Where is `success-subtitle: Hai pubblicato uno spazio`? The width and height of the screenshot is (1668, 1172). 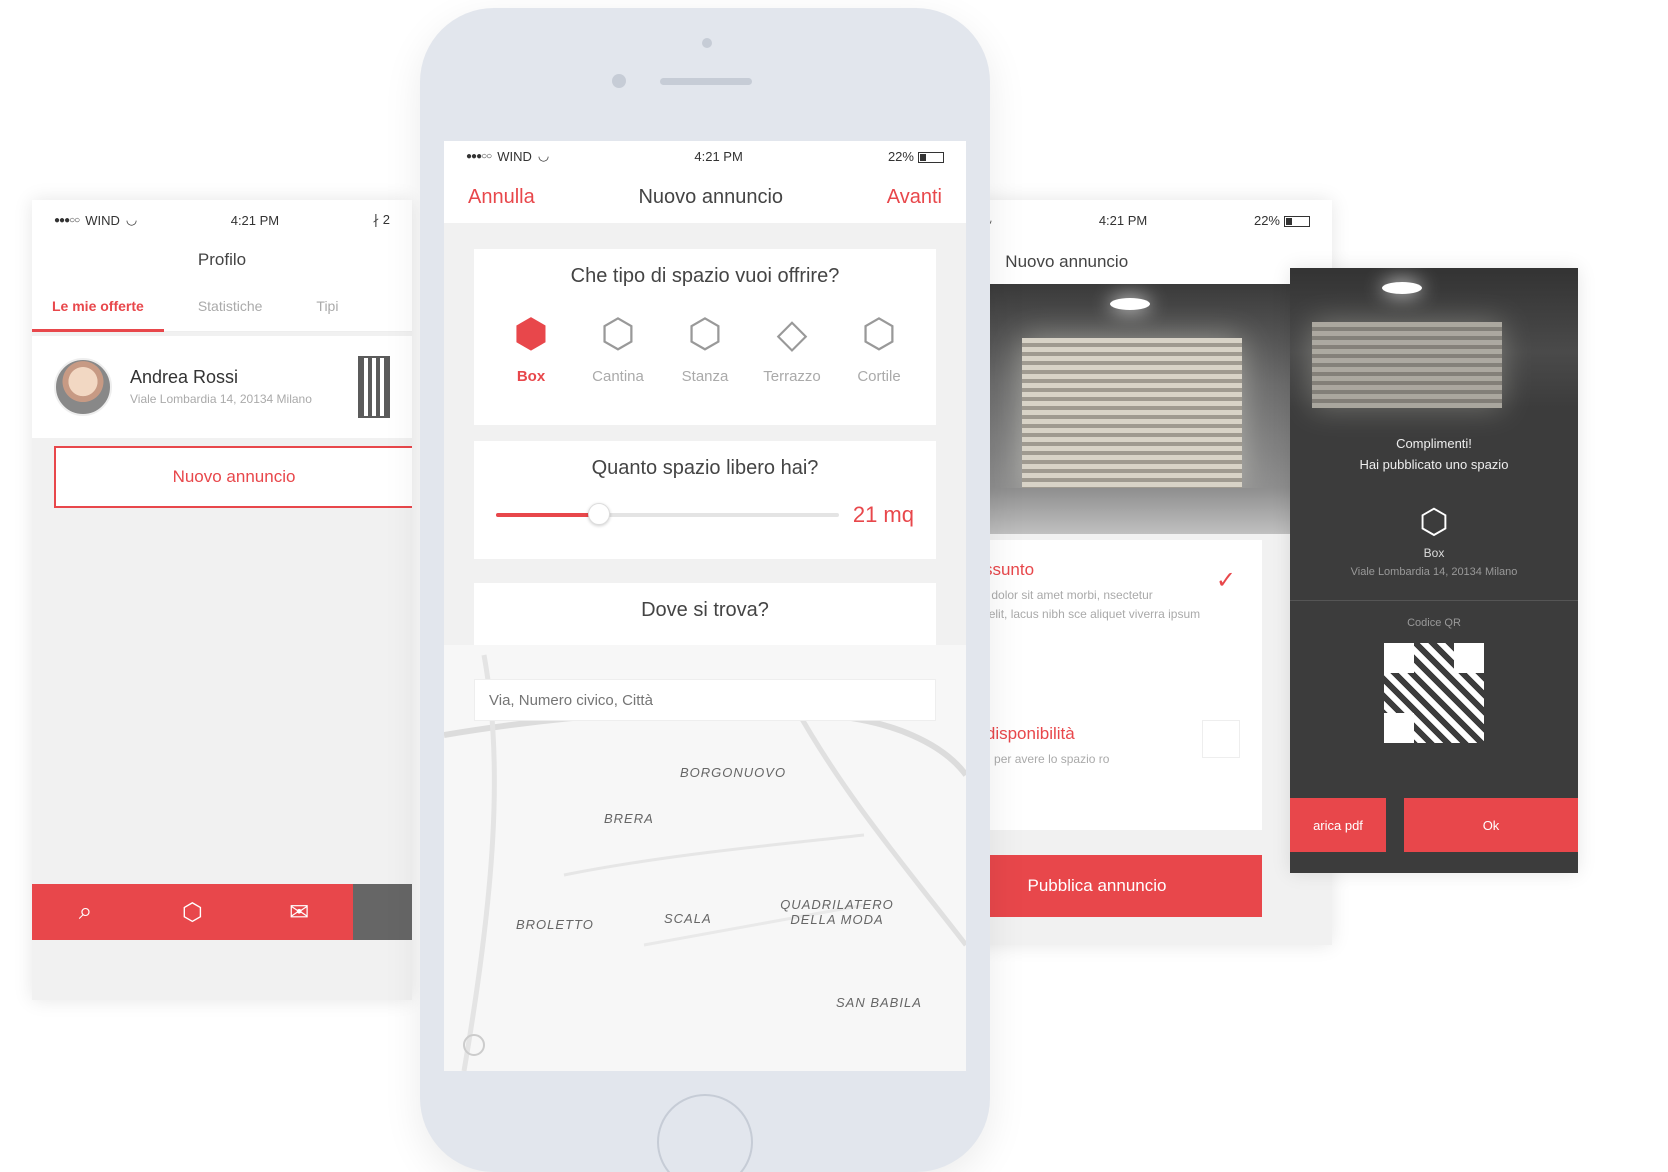
success-subtitle: Hai pubblicato uno spazio is located at coordinates (1434, 464).